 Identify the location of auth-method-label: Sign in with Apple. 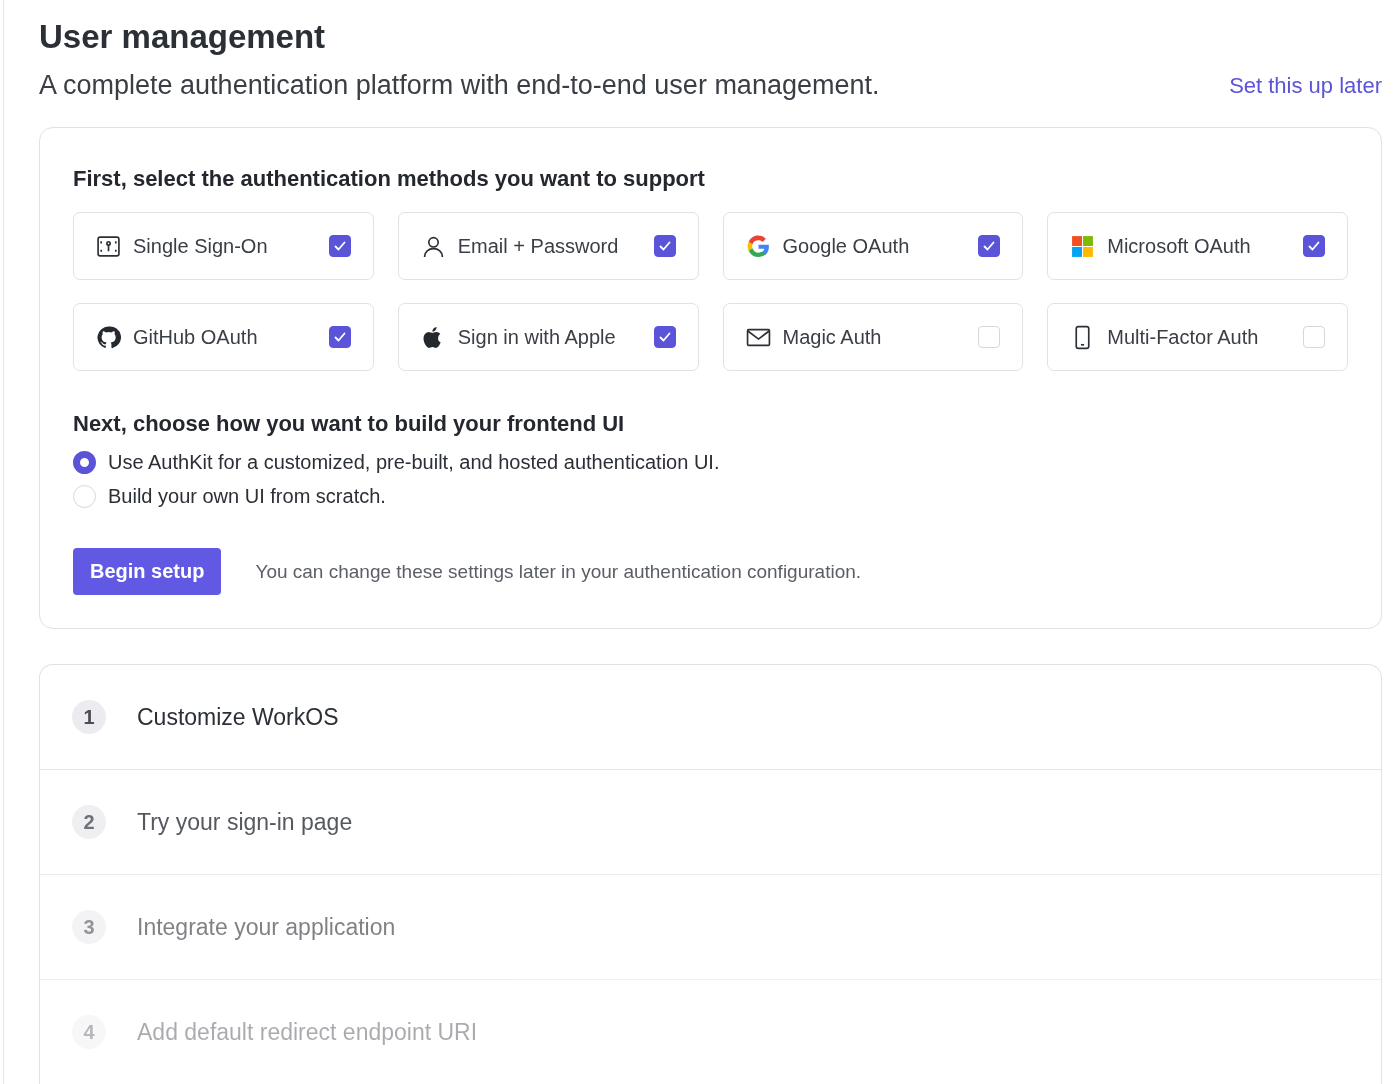
(537, 337).